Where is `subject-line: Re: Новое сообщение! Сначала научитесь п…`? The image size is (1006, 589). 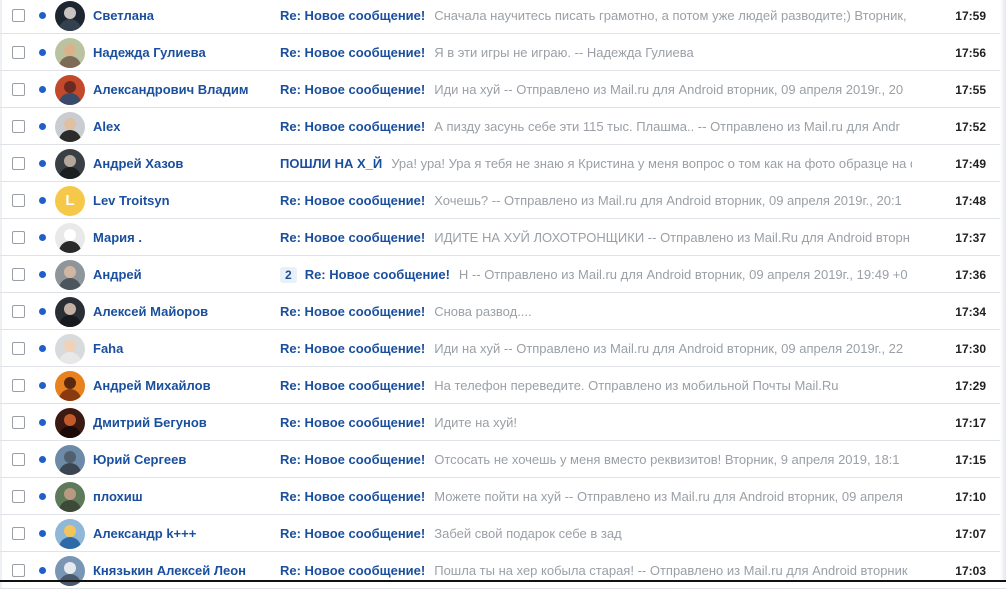 subject-line: Re: Новое сообщение! Сначала научитесь п… is located at coordinates (596, 17).